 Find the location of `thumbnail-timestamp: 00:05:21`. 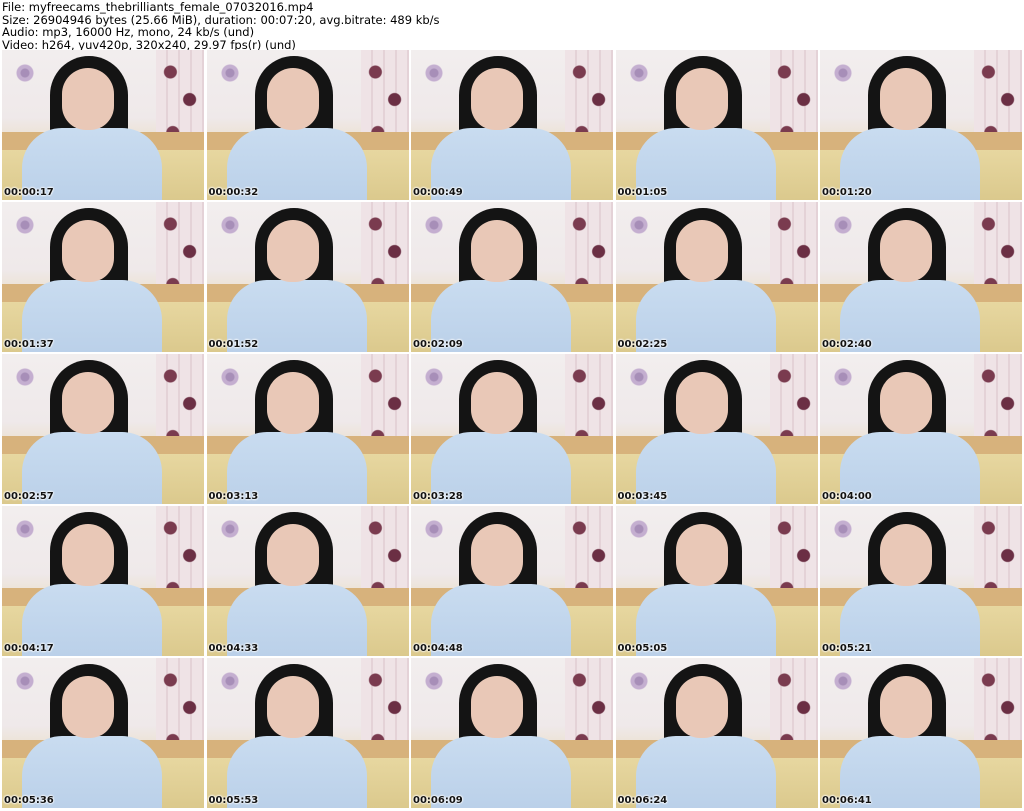

thumbnail-timestamp: 00:05:21 is located at coordinates (847, 648).